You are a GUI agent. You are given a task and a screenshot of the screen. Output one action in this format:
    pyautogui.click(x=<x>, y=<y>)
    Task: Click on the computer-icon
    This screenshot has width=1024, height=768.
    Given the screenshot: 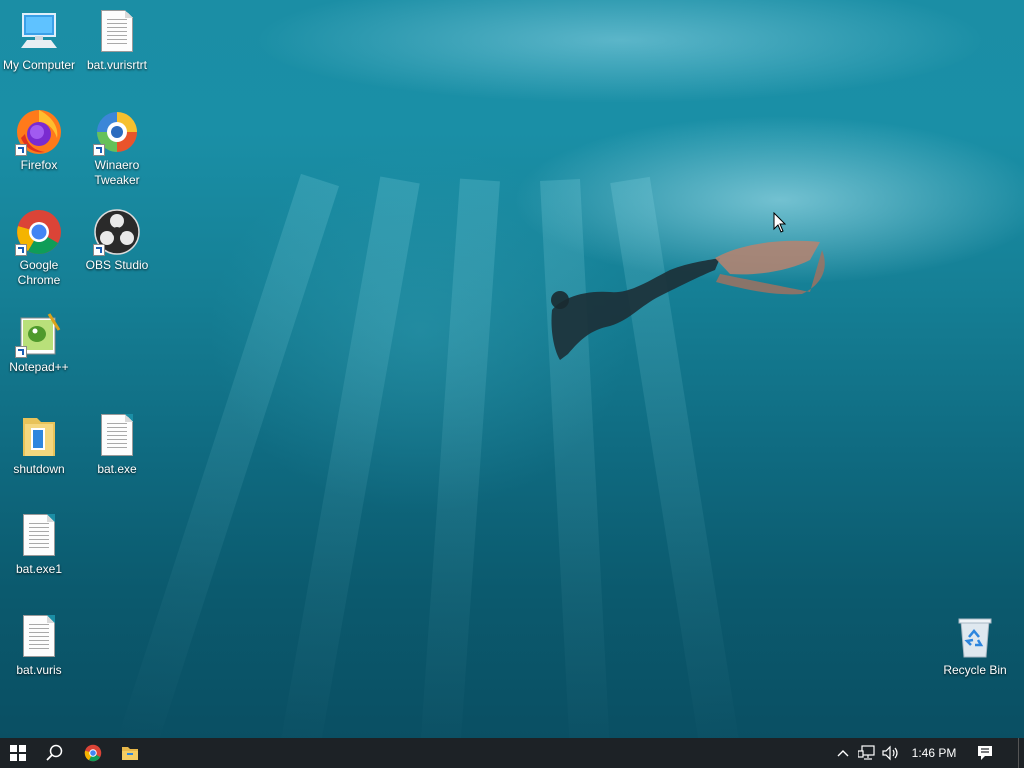 What is the action you would take?
    pyautogui.click(x=39, y=32)
    